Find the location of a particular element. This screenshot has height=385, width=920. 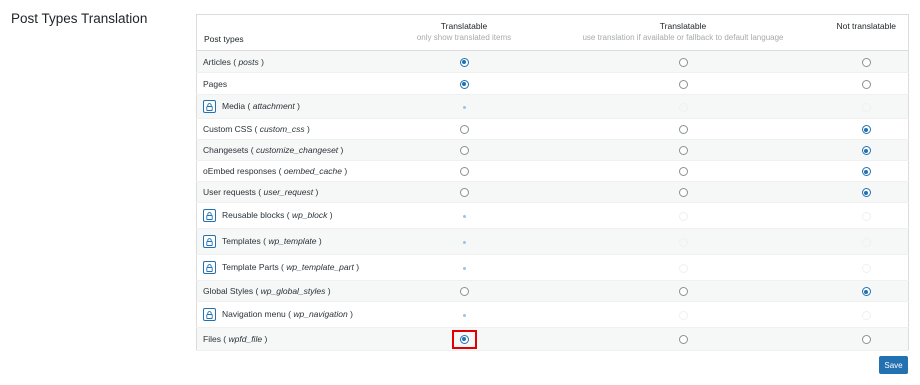

table-row: Articles ( posts ) is located at coordinates (552, 61).